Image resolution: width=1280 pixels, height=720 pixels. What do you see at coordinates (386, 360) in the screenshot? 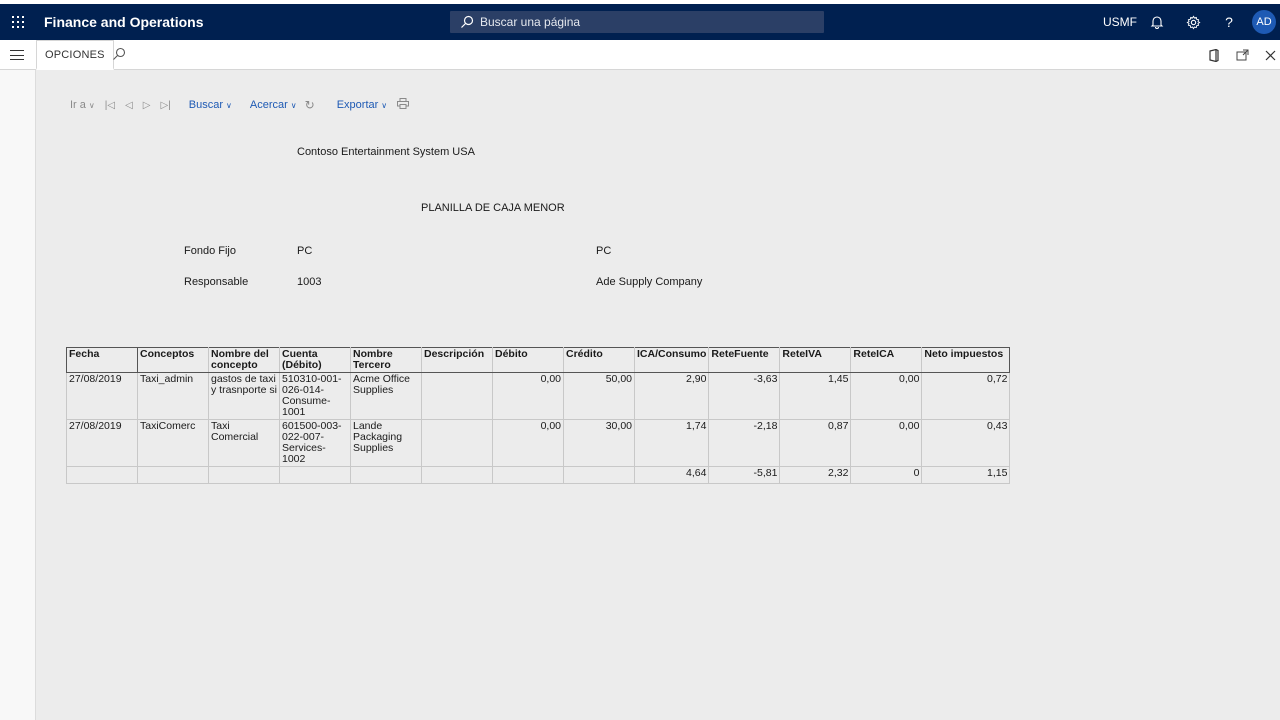
I see `column-header: Nombre Tercero` at bounding box center [386, 360].